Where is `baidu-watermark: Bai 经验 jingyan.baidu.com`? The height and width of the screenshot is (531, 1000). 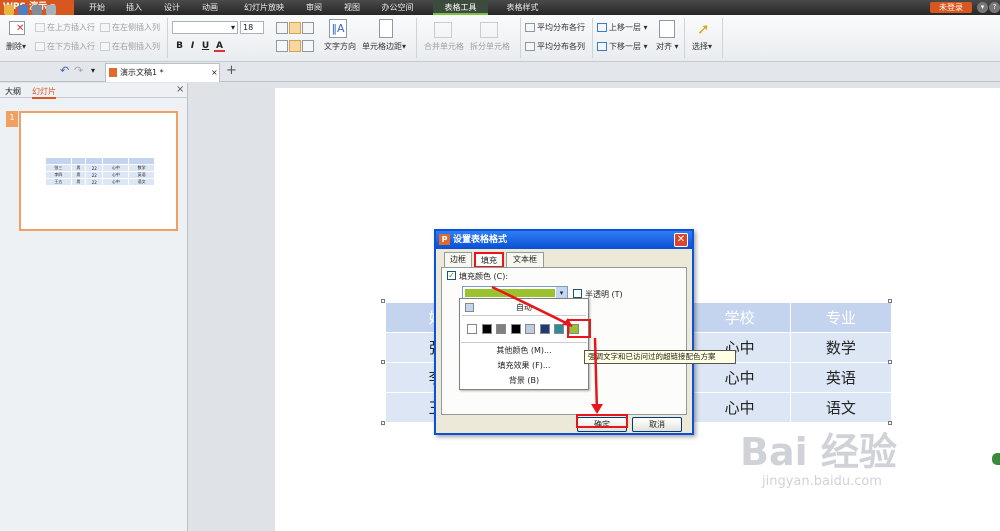 baidu-watermark: Bai 经验 jingyan.baidu.com is located at coordinates (850, 475).